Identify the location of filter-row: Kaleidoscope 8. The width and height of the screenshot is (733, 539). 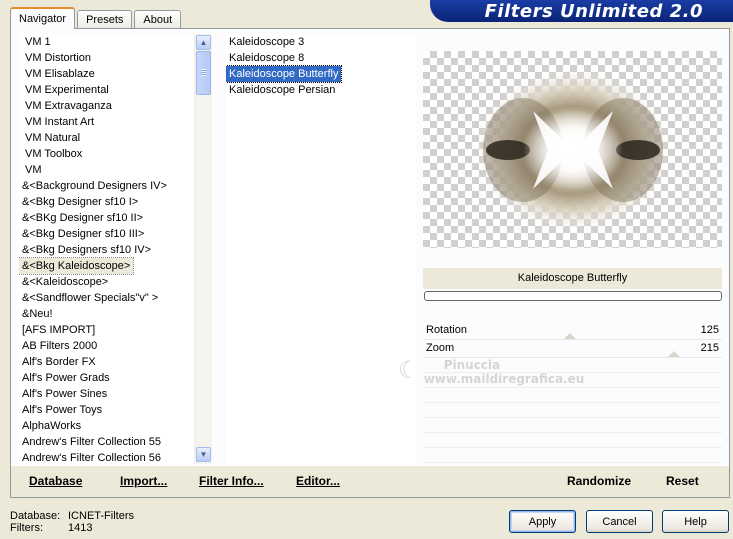
(321, 58).